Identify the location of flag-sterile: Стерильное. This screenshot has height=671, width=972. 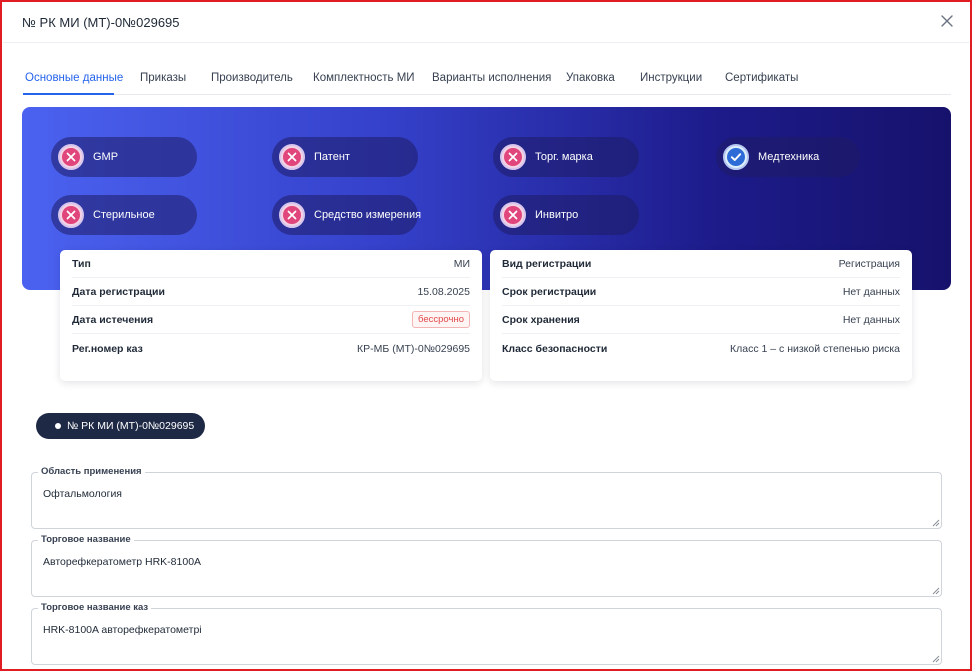
(124, 215).